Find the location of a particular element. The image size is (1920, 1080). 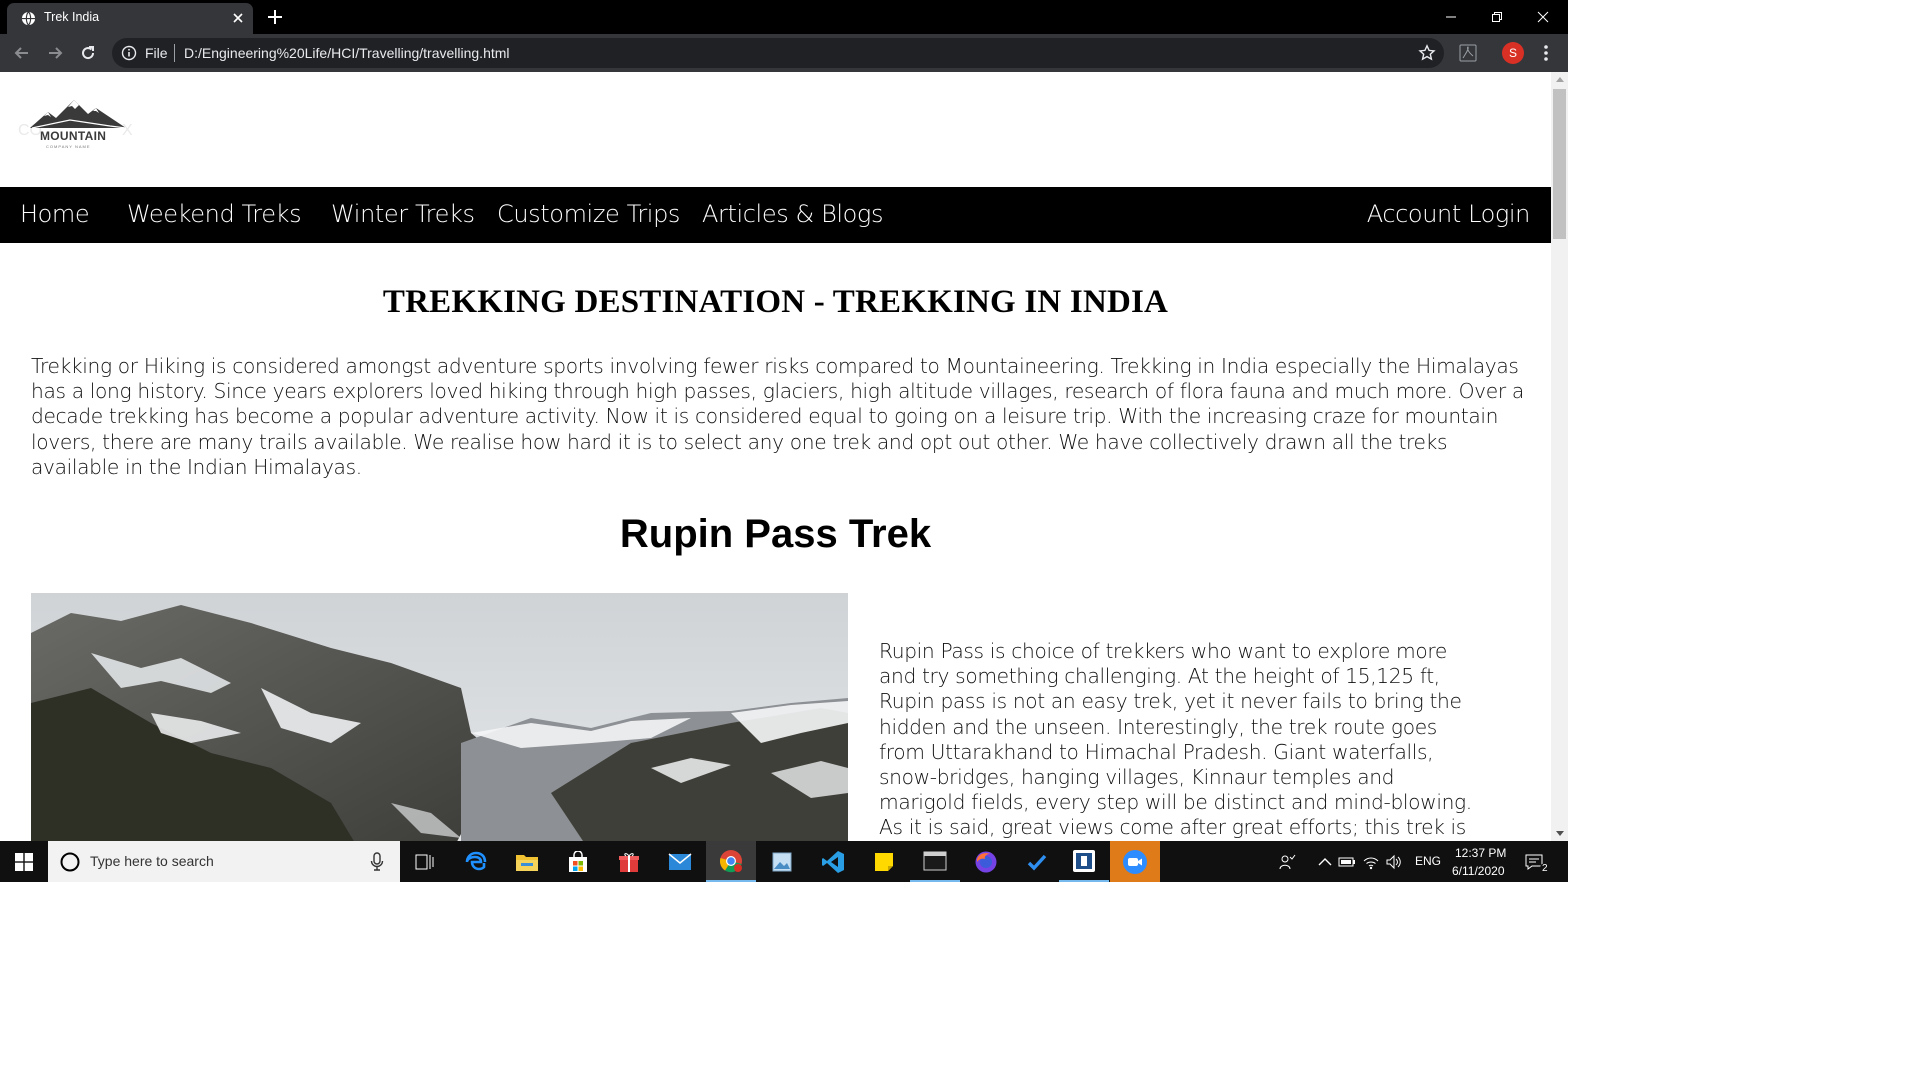

taskbar-terminal is located at coordinates (935, 861).